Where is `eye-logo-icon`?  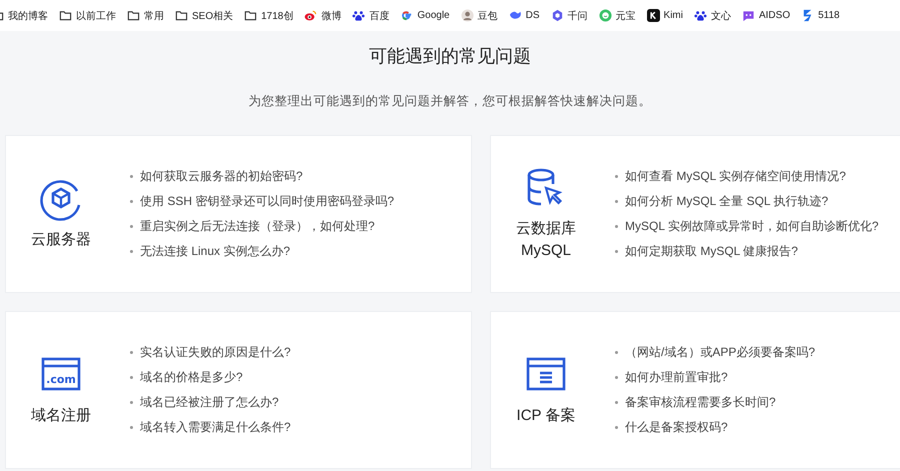
eye-logo-icon is located at coordinates (311, 15).